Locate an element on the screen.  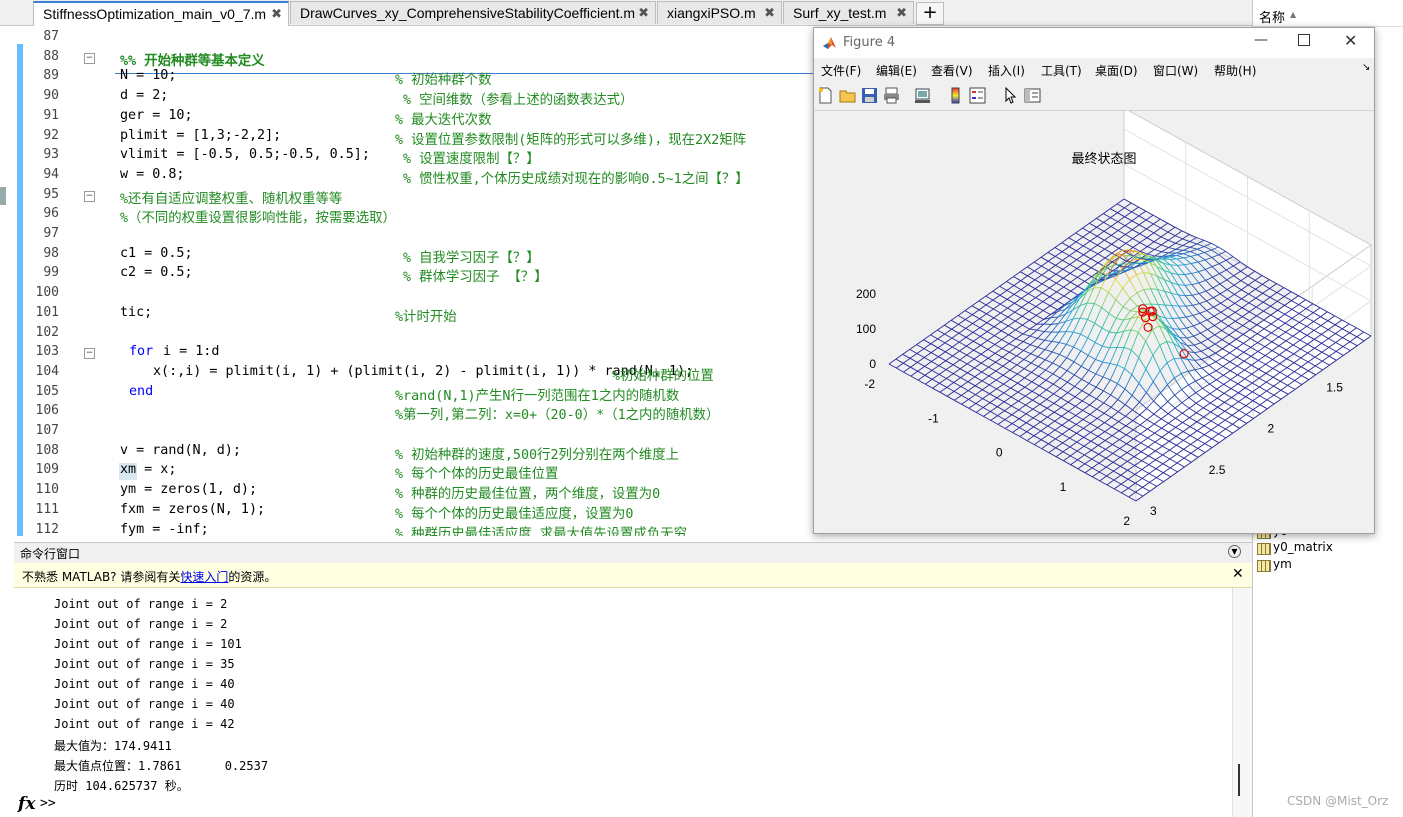
menu-file: 文件(F) is located at coordinates (841, 70).